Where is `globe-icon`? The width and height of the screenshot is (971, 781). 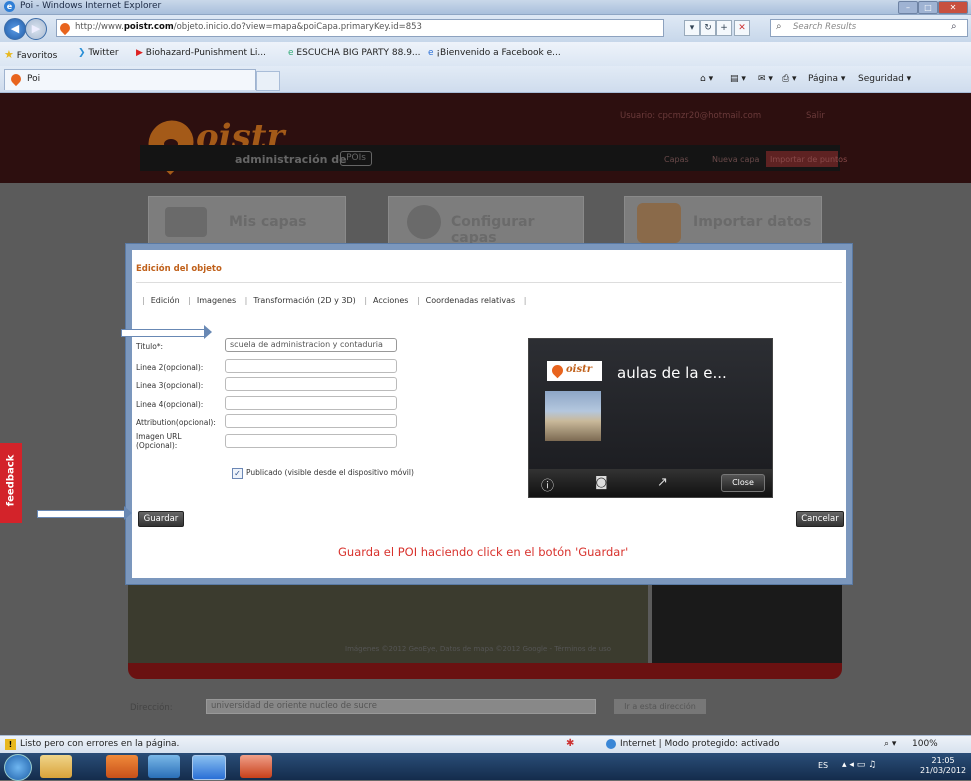 globe-icon is located at coordinates (611, 744).